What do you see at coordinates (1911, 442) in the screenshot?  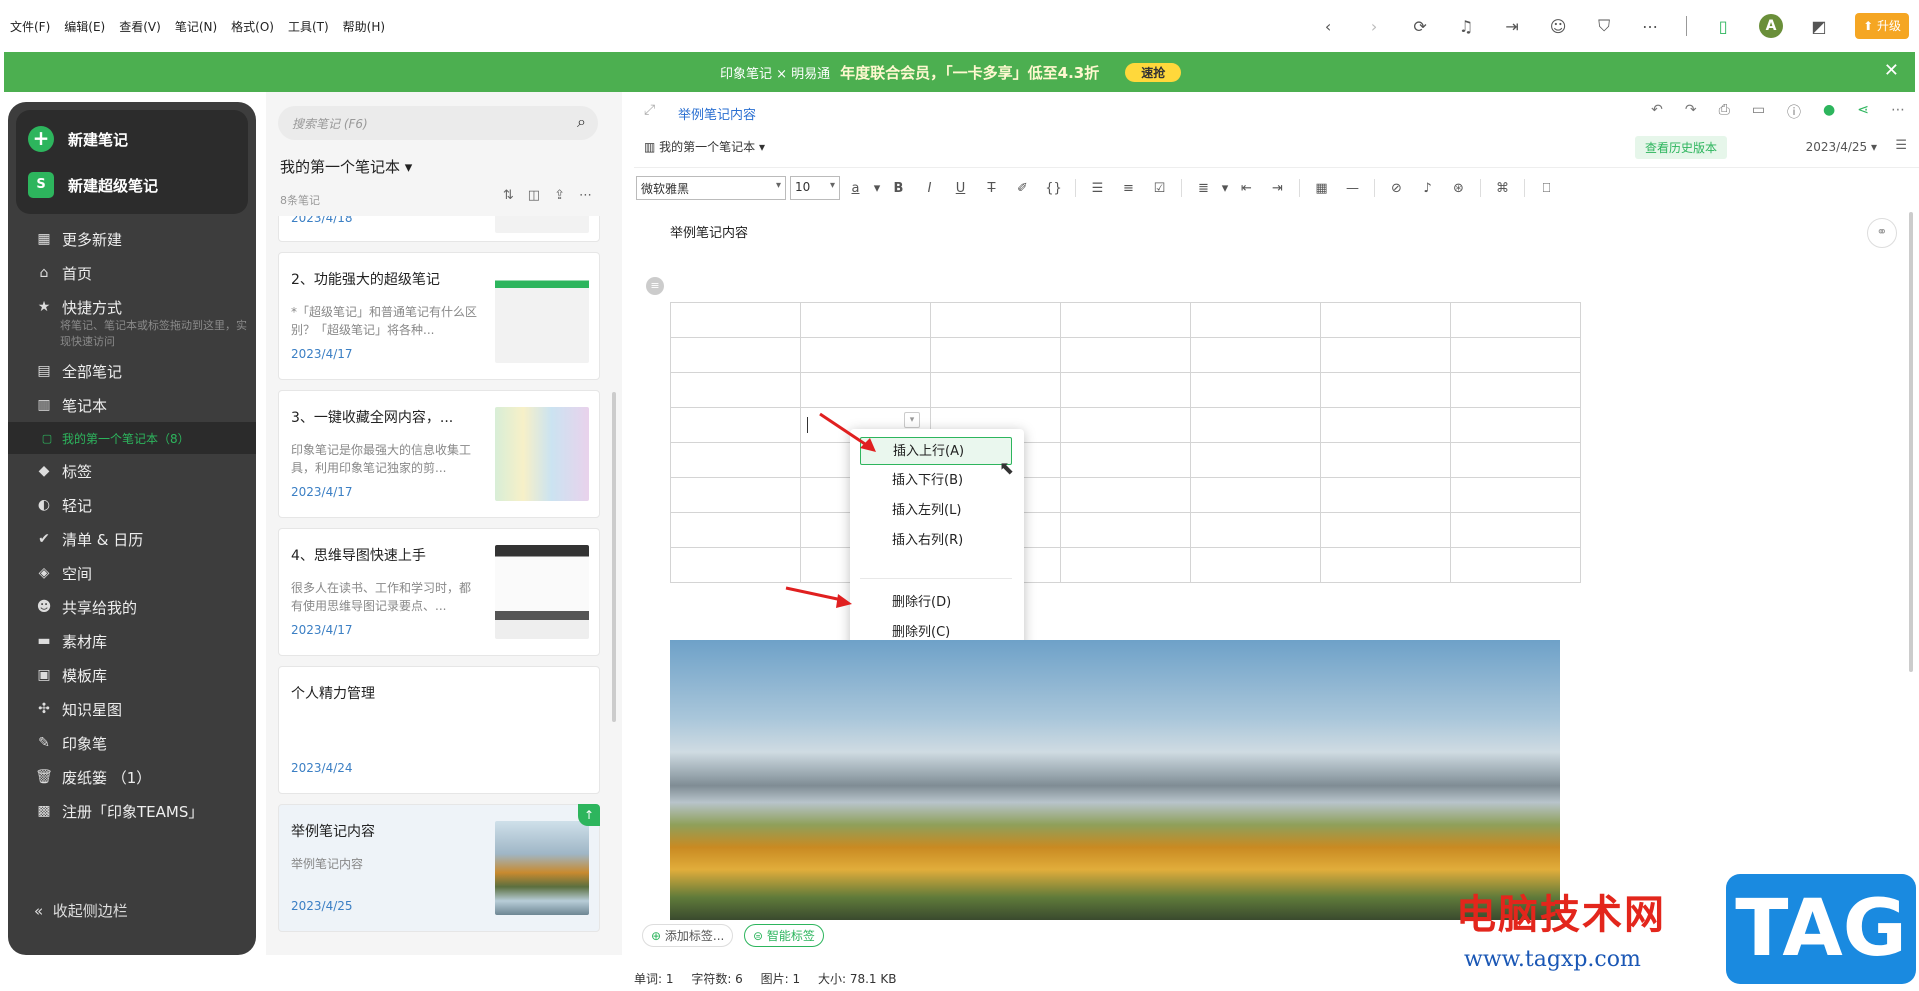 I see `editor-scrollbar` at bounding box center [1911, 442].